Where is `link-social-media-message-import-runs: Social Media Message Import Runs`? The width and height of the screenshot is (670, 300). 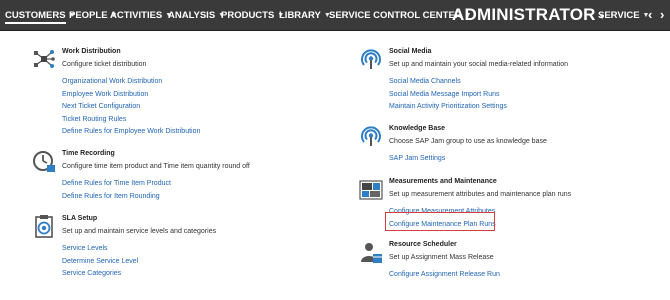 link-social-media-message-import-runs: Social Media Message Import Runs is located at coordinates (529, 95).